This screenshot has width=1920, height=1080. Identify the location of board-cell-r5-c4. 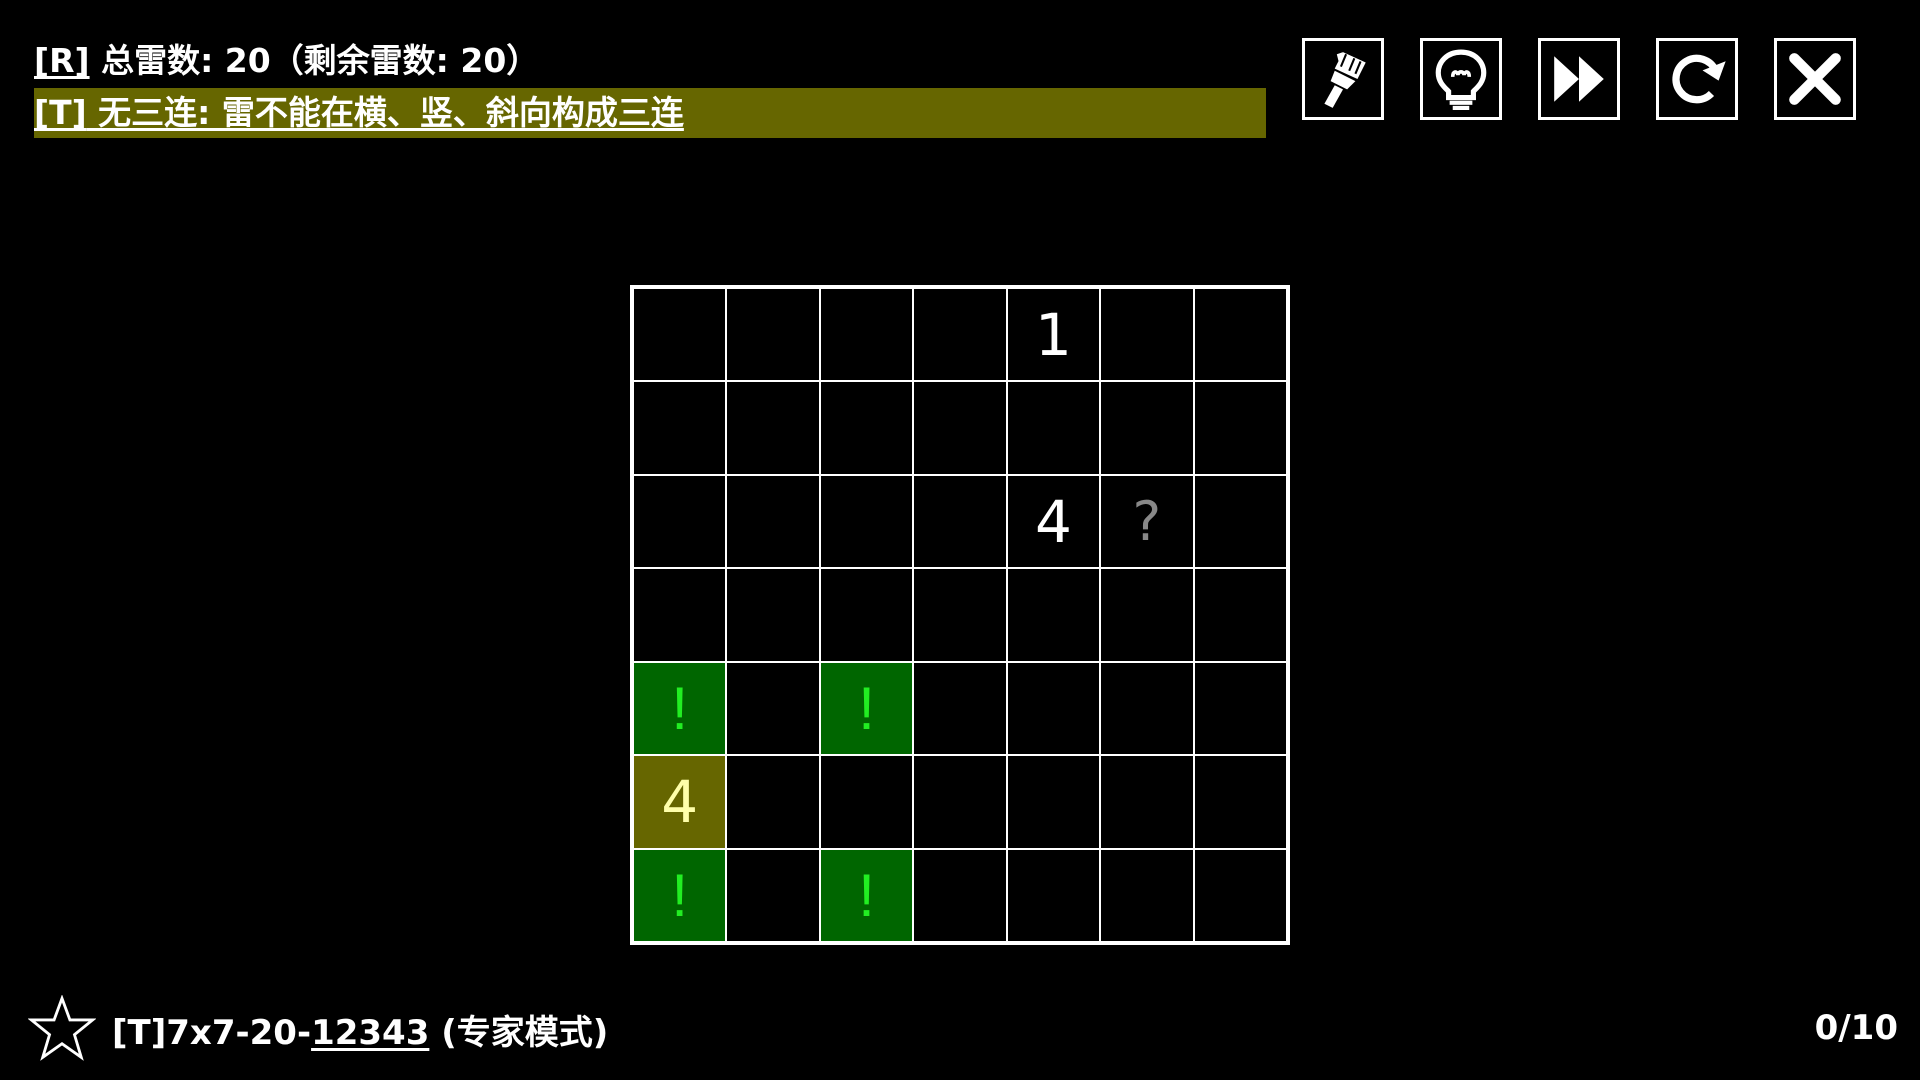
(960, 708).